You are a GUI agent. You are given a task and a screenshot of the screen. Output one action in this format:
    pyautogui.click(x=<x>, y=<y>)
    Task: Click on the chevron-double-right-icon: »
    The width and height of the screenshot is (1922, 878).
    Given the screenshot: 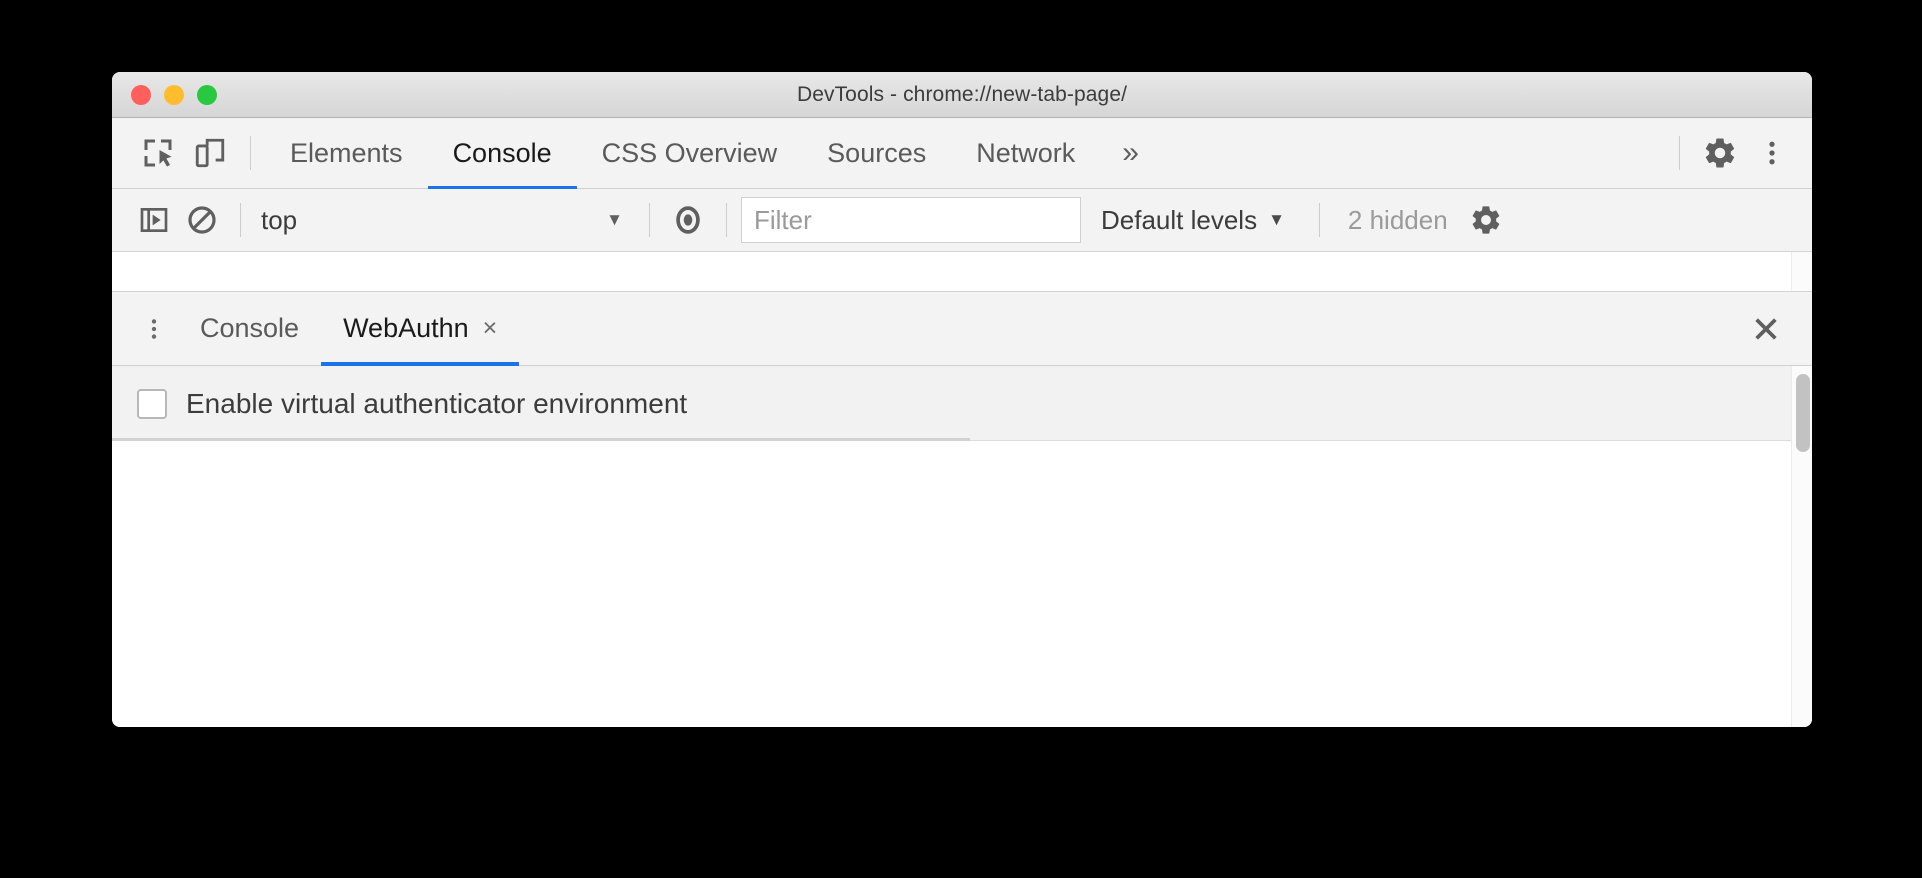 What is the action you would take?
    pyautogui.click(x=1130, y=152)
    